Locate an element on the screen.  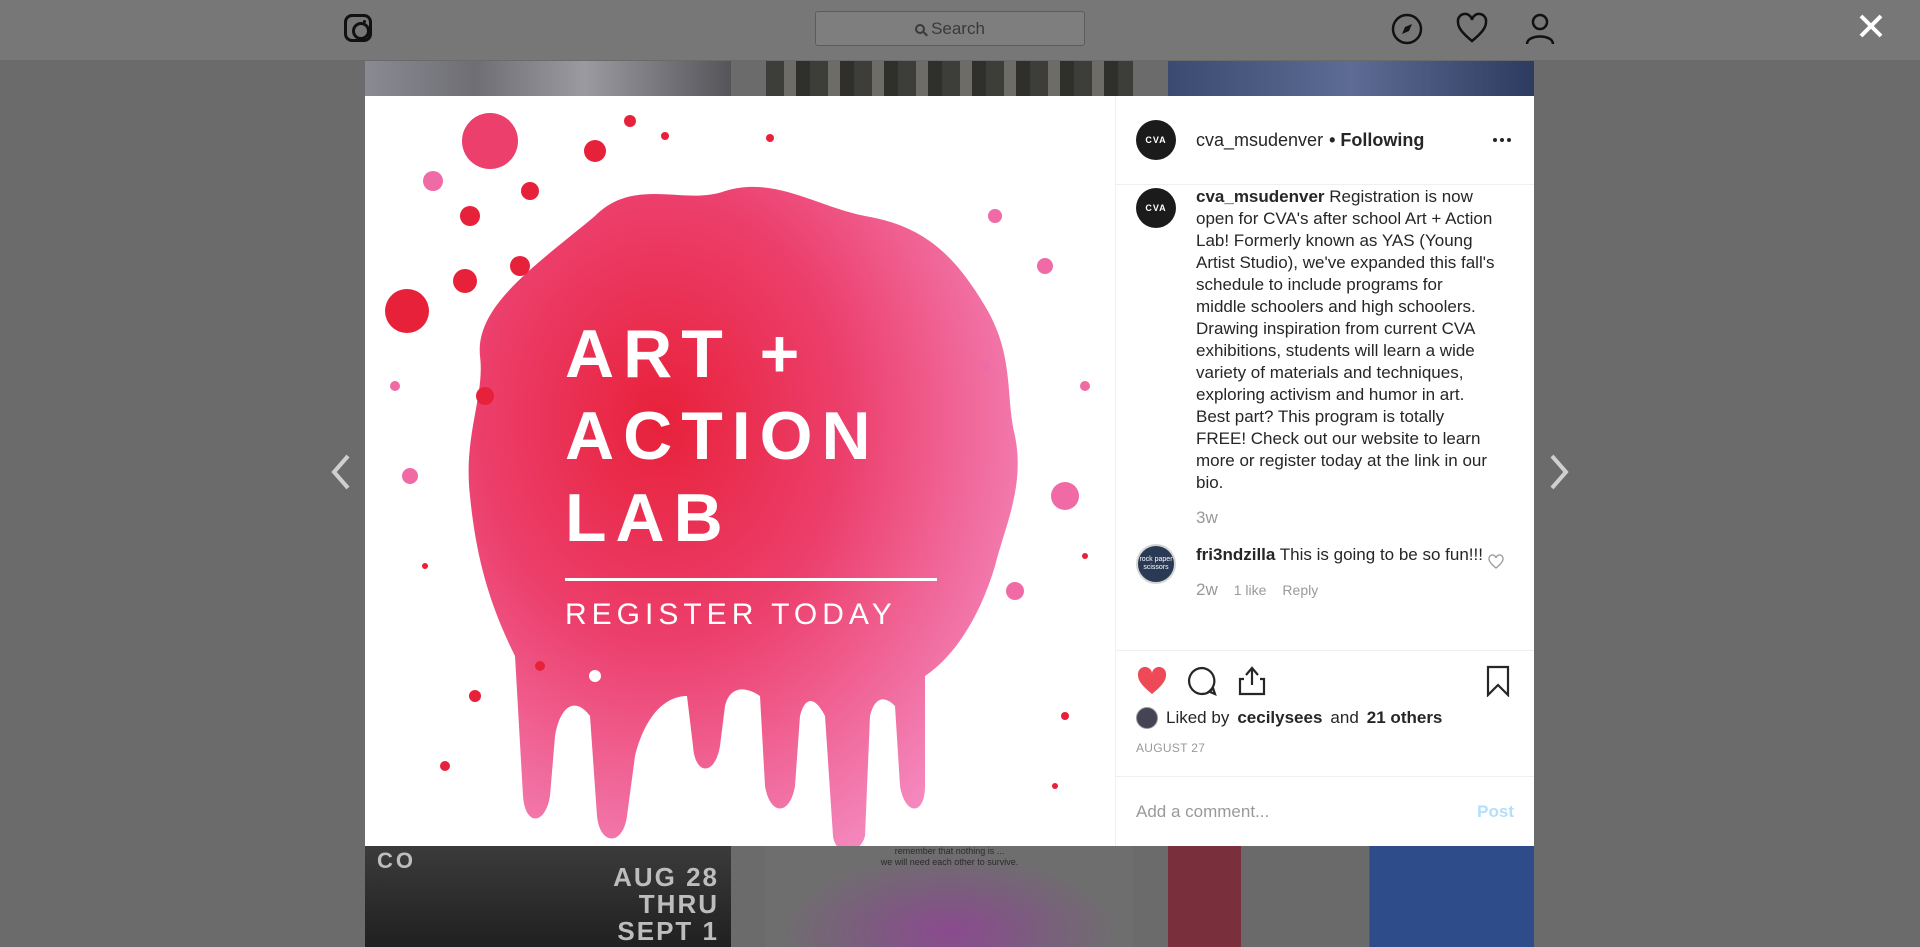
top-navigation-bar: Search is located at coordinates (960, 30).